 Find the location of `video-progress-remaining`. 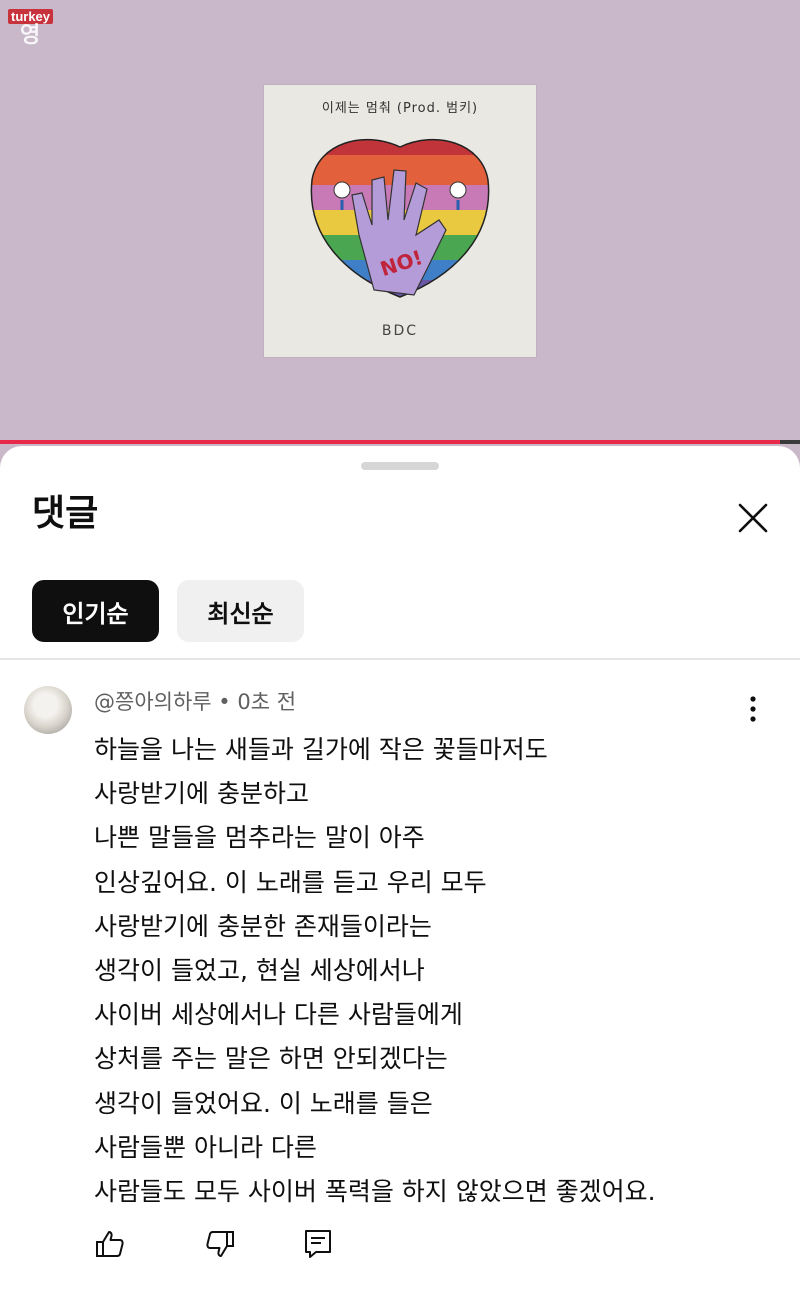

video-progress-remaining is located at coordinates (790, 442).